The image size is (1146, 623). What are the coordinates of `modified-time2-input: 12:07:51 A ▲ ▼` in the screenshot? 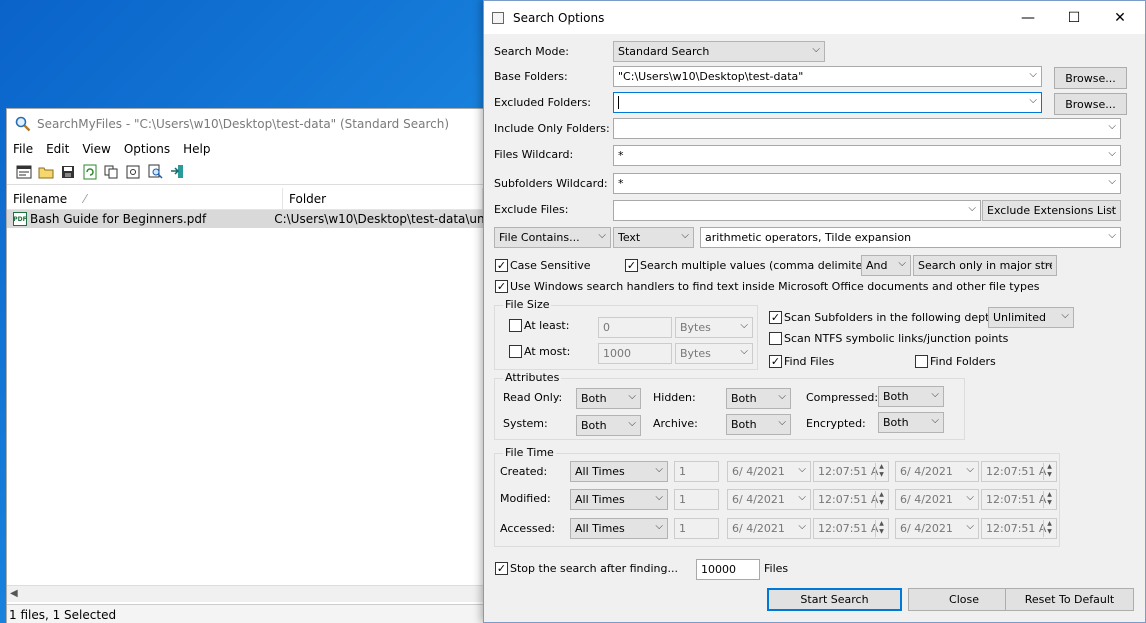 It's located at (1019, 499).